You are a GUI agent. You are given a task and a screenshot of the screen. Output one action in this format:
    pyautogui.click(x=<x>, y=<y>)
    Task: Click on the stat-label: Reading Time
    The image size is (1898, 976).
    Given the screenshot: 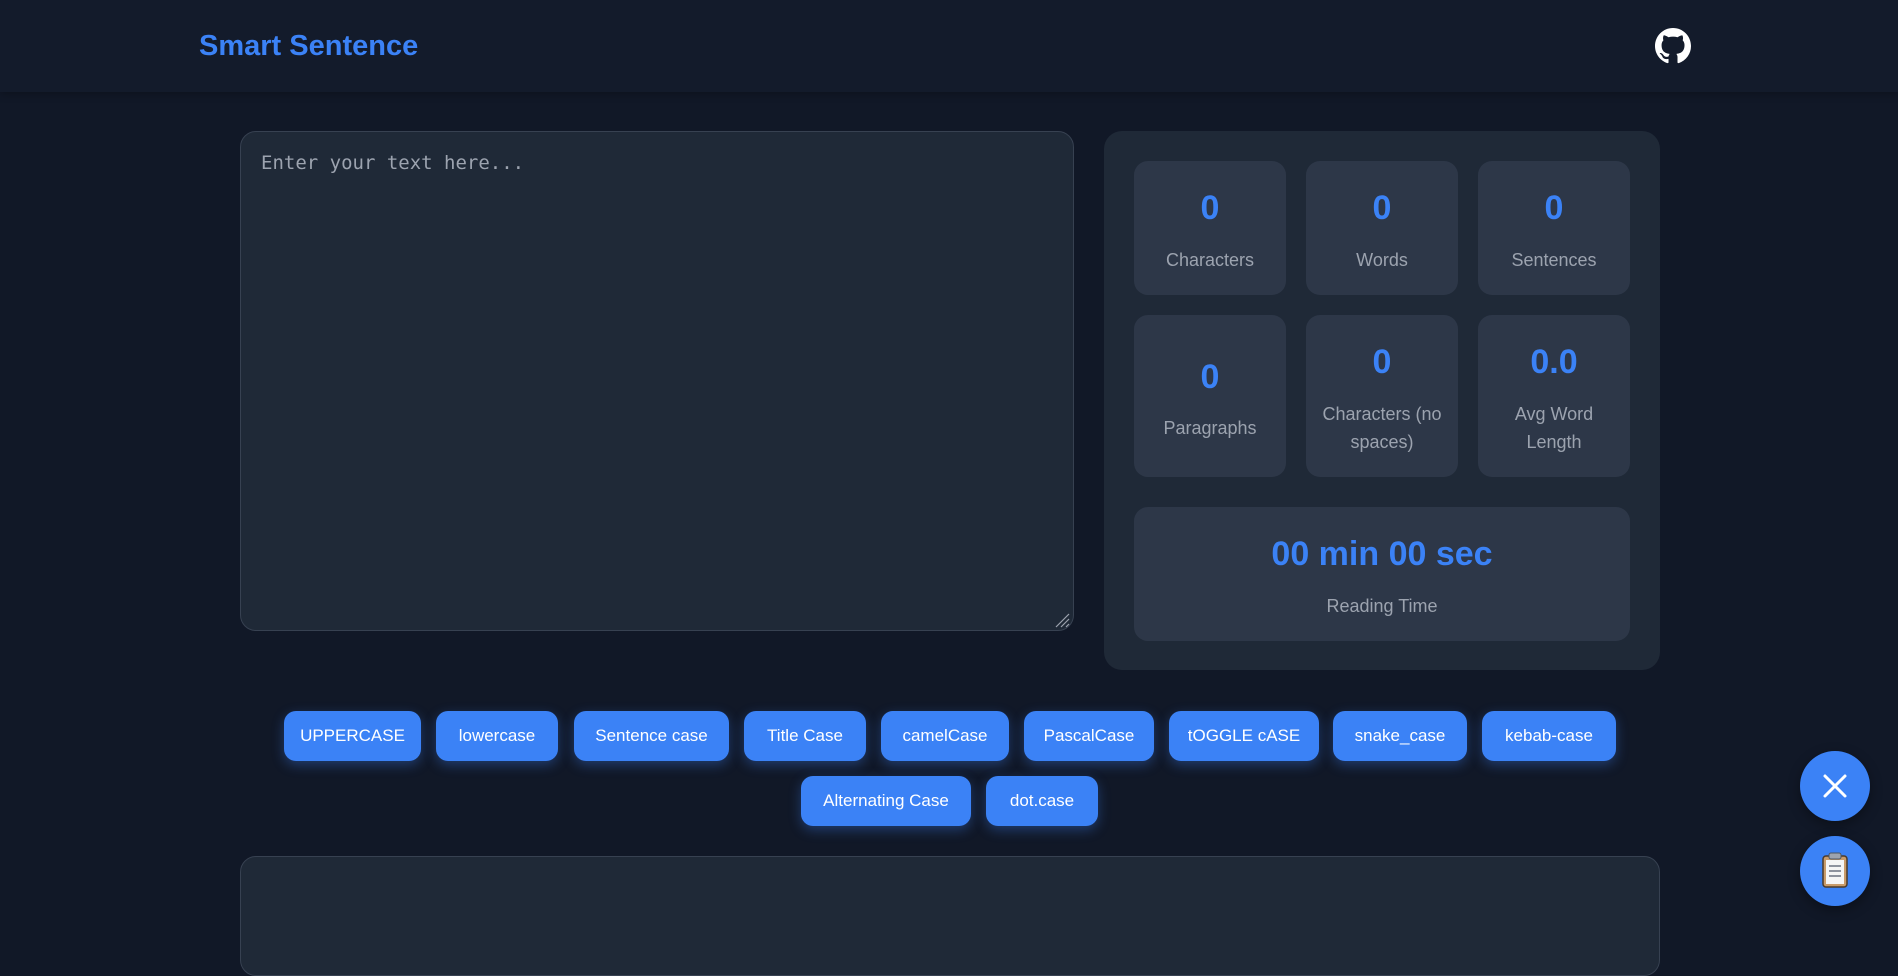 What is the action you would take?
    pyautogui.click(x=1382, y=606)
    